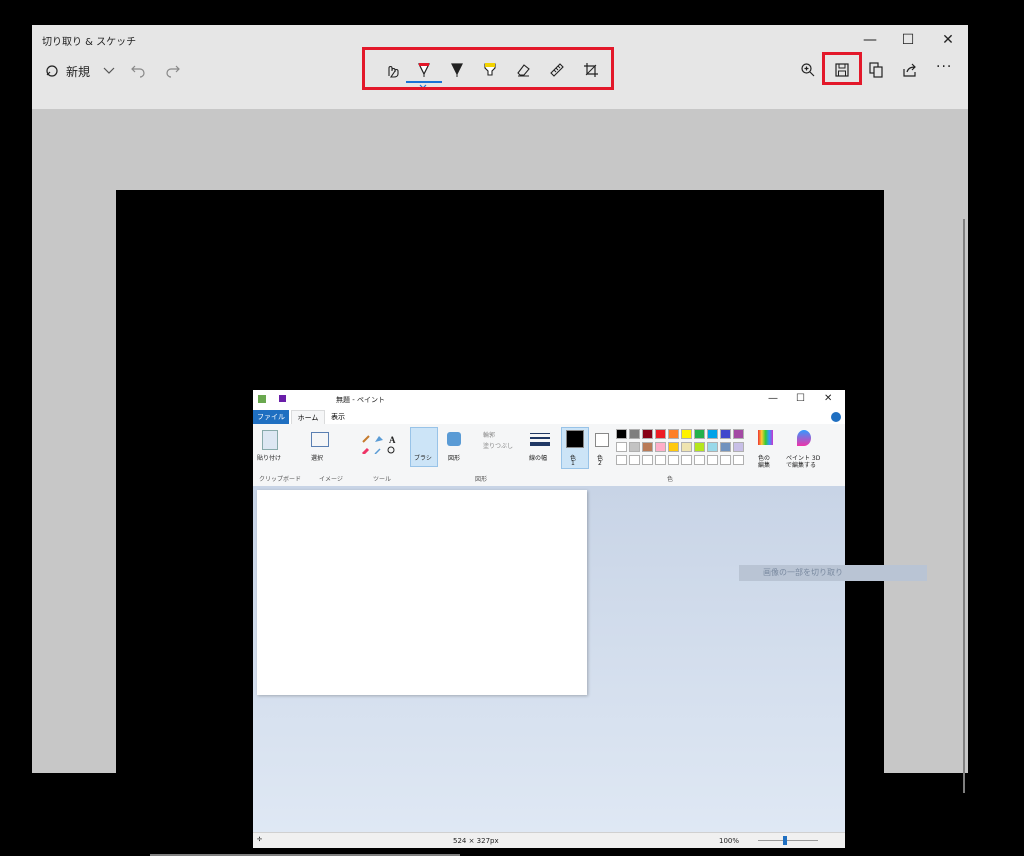 The height and width of the screenshot is (856, 1024). I want to click on tool-group-highlight, so click(488, 68).